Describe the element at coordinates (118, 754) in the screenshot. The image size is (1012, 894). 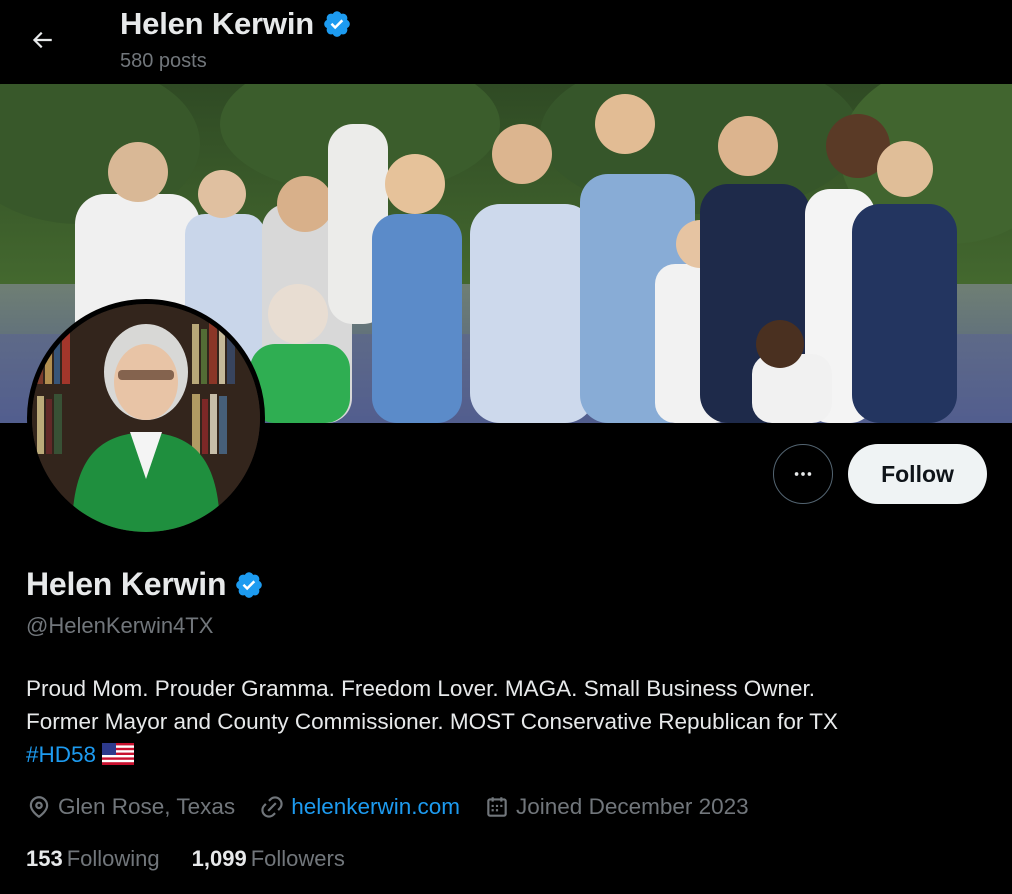
I see `us-flag-icon` at that location.